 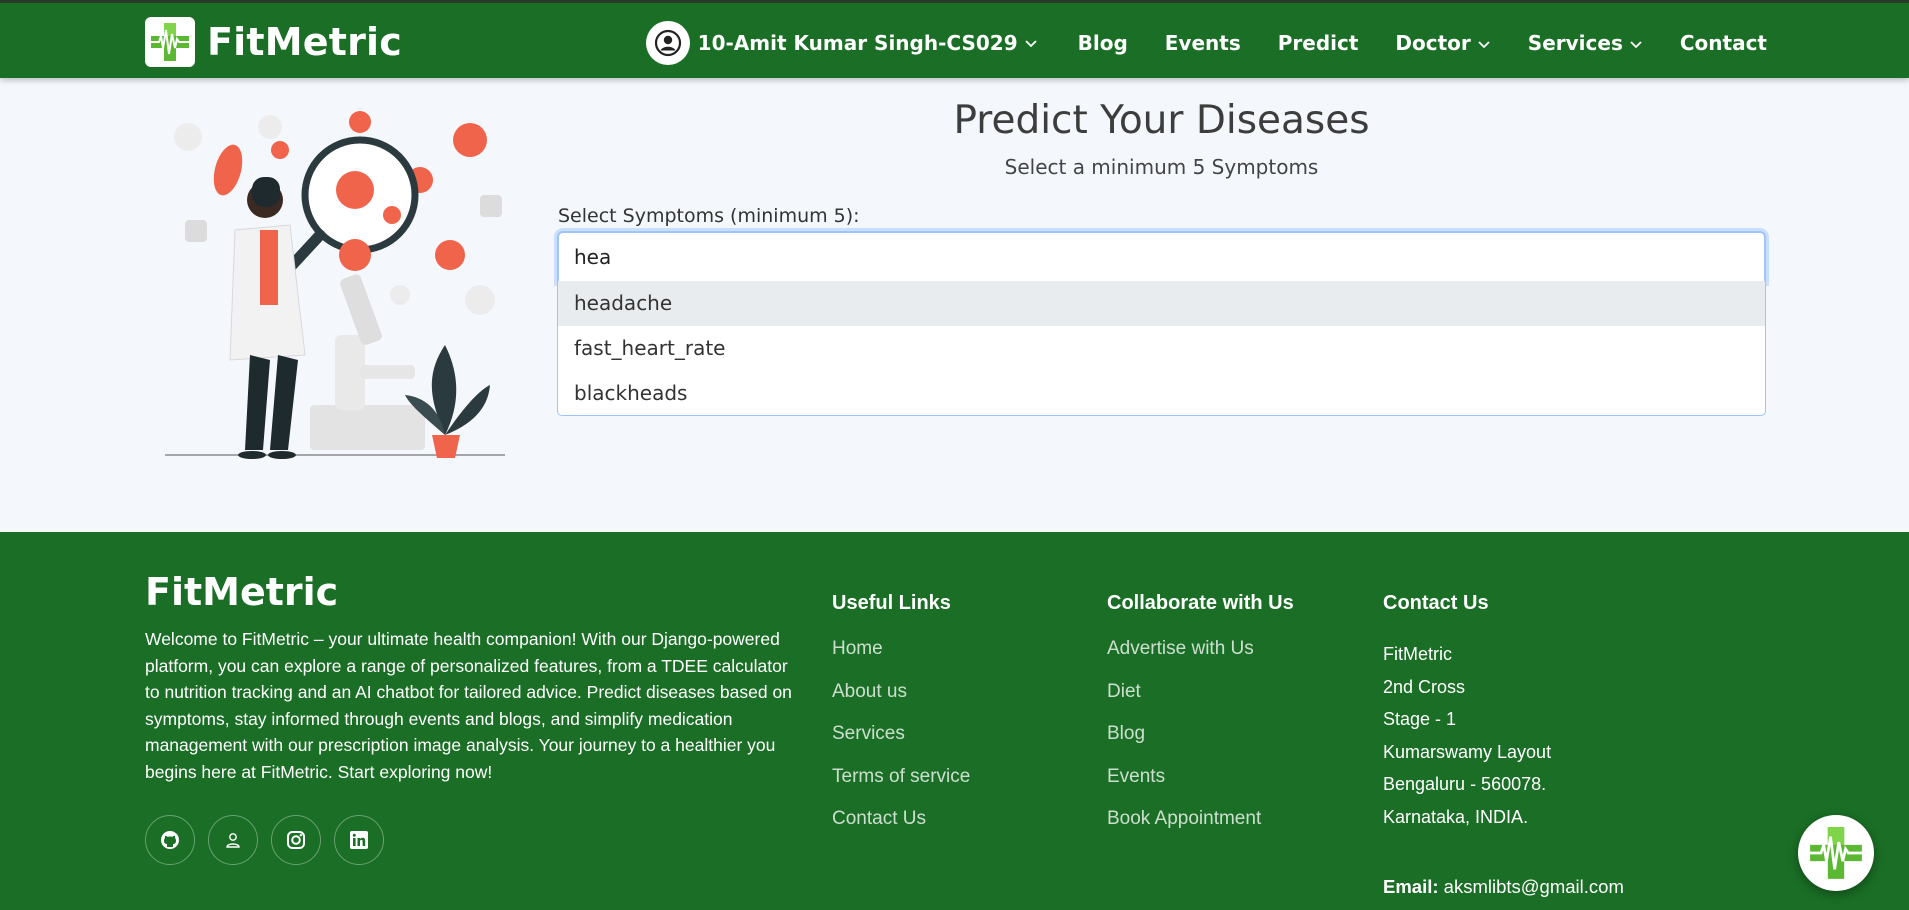 What do you see at coordinates (359, 840) in the screenshot?
I see `linkedin-icon` at bounding box center [359, 840].